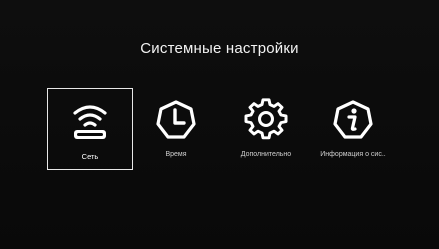  I want to click on gear-icon, so click(266, 119).